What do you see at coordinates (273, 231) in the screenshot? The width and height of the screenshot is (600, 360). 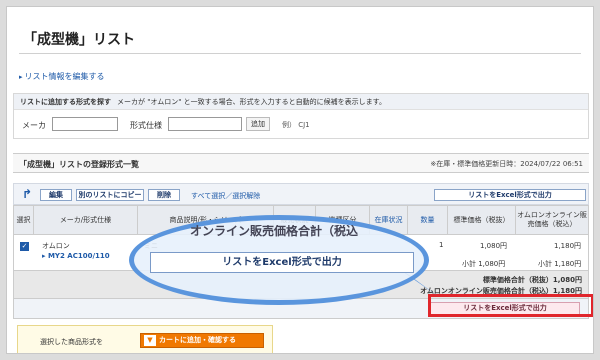 I see `callout-partial-text: オンライン販売価格合計（税込` at bounding box center [273, 231].